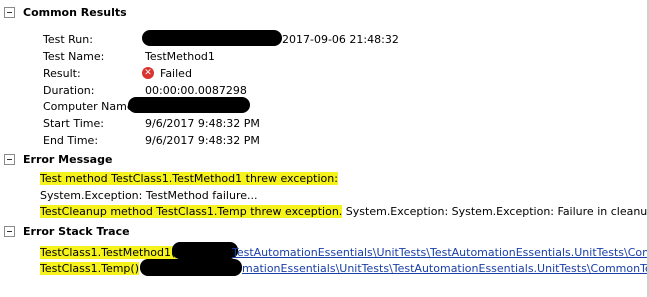 The height and width of the screenshot is (297, 649). What do you see at coordinates (324, 160) in the screenshot?
I see `section-header-error-message: Error Message` at bounding box center [324, 160].